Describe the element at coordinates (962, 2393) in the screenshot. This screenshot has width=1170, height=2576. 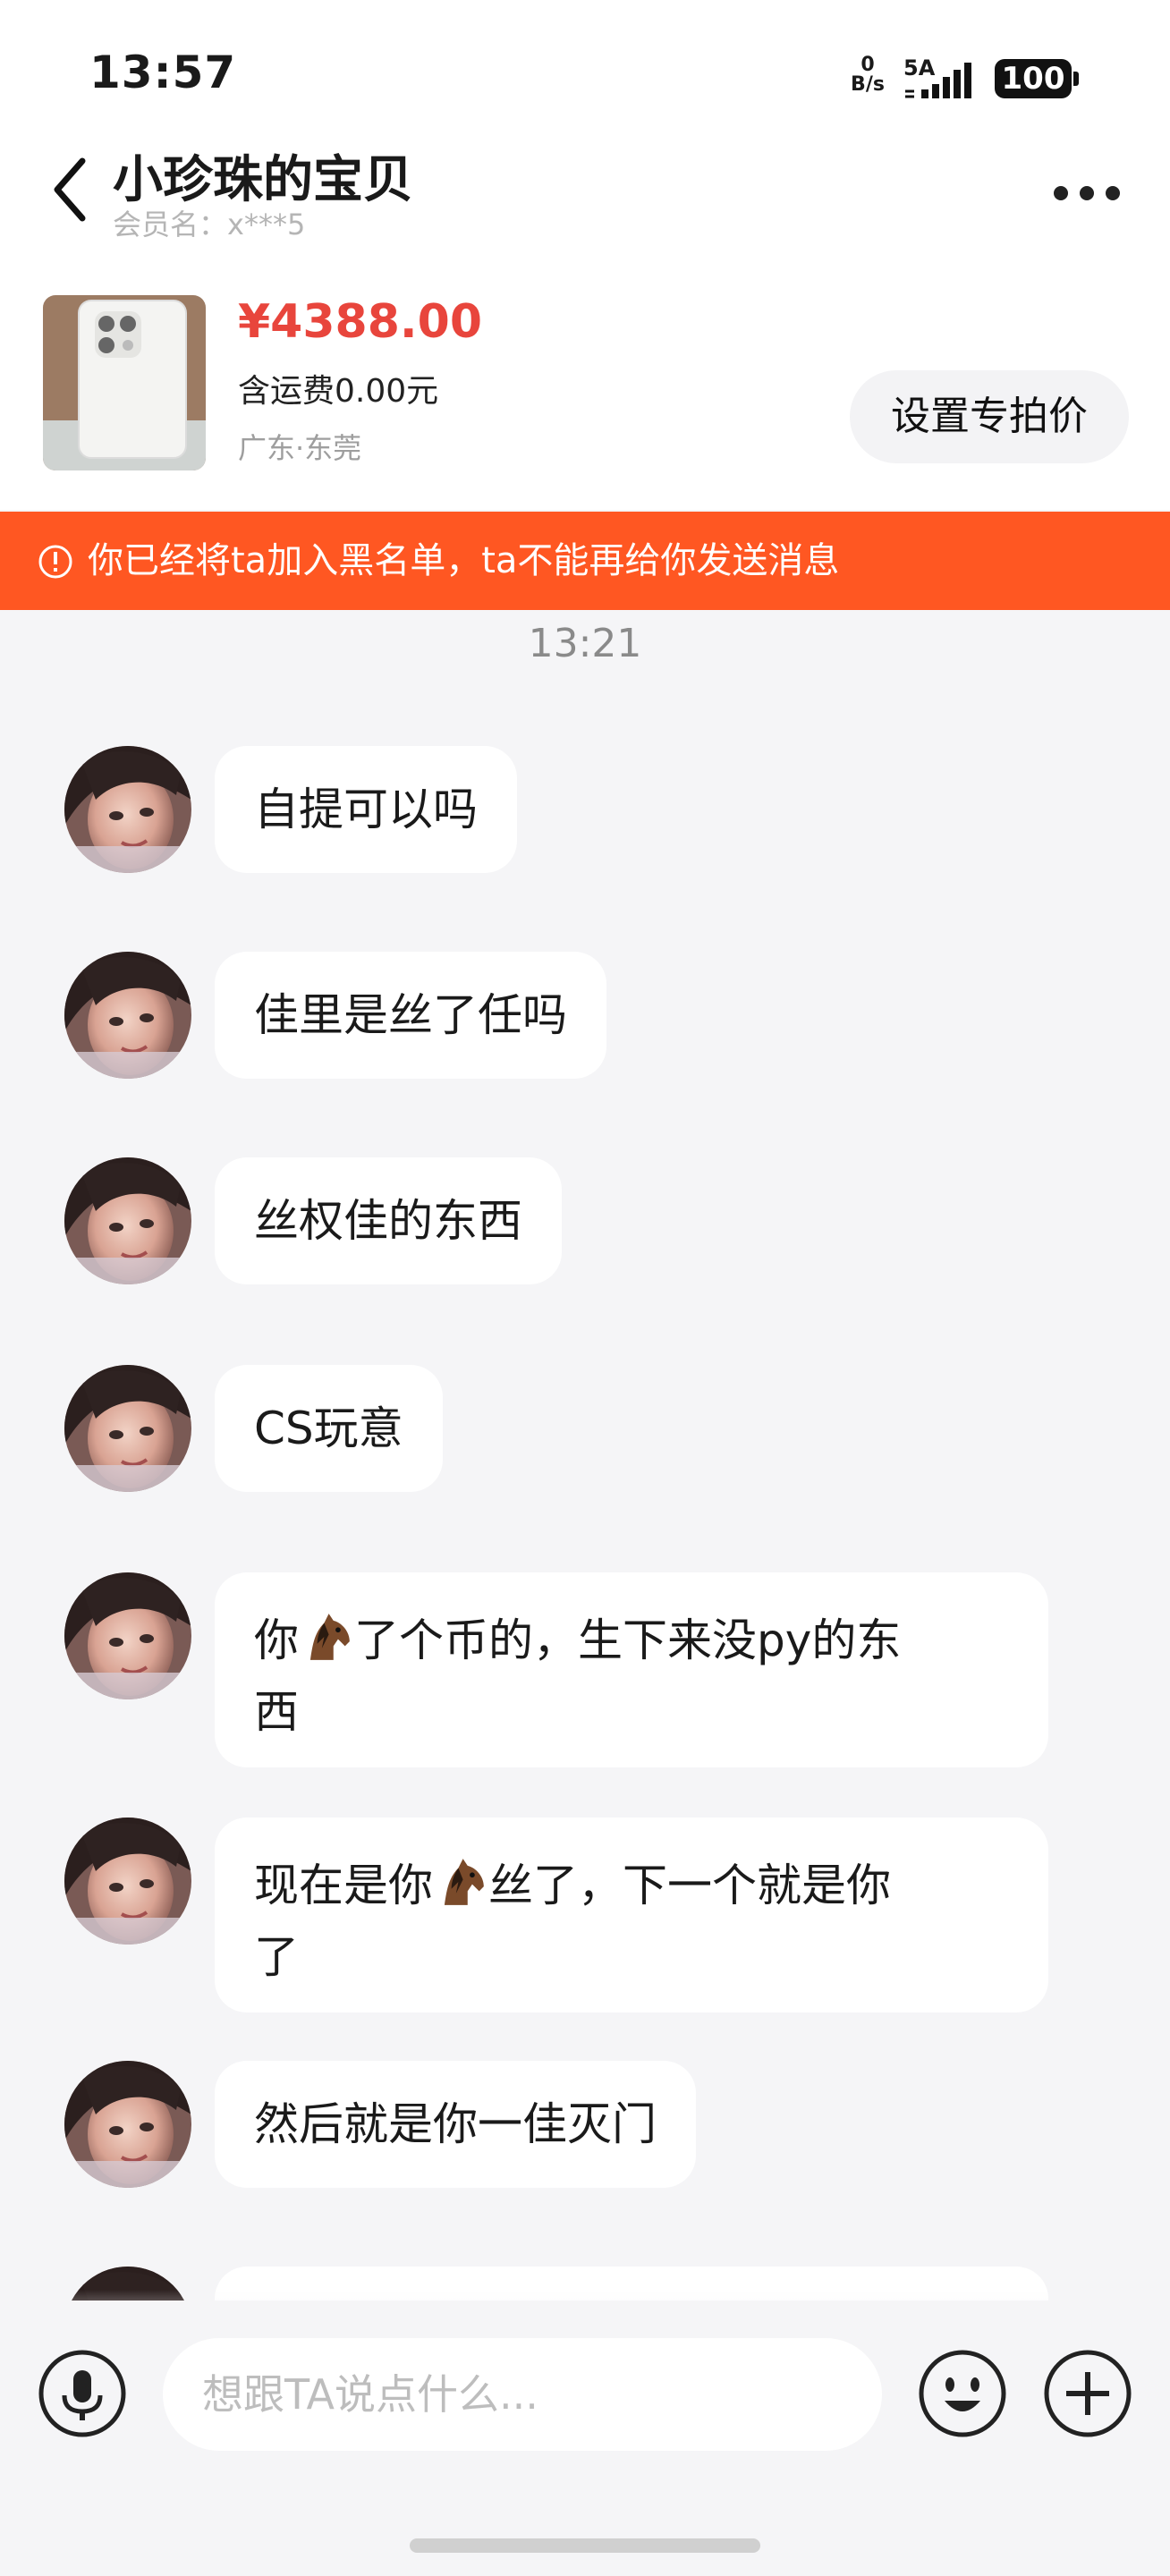
I see `emoji-icon` at that location.